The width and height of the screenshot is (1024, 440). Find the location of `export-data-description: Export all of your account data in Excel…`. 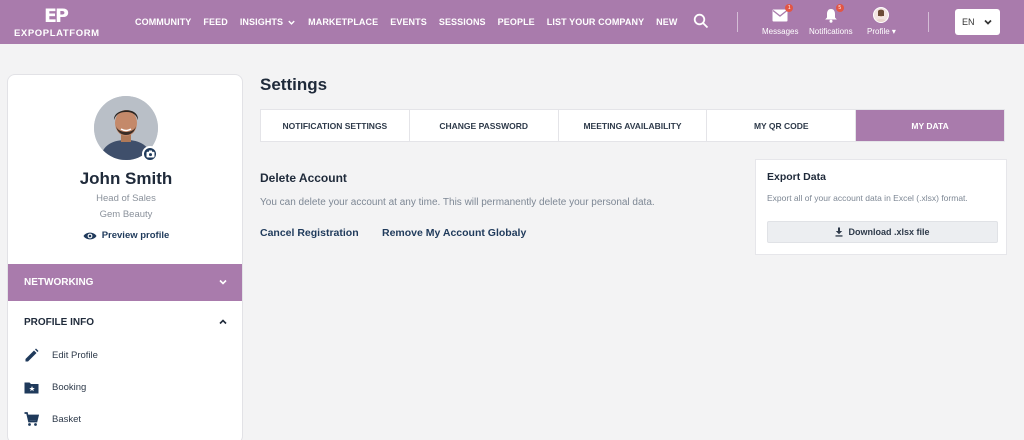

export-data-description: Export all of your account data in Excel… is located at coordinates (867, 198).